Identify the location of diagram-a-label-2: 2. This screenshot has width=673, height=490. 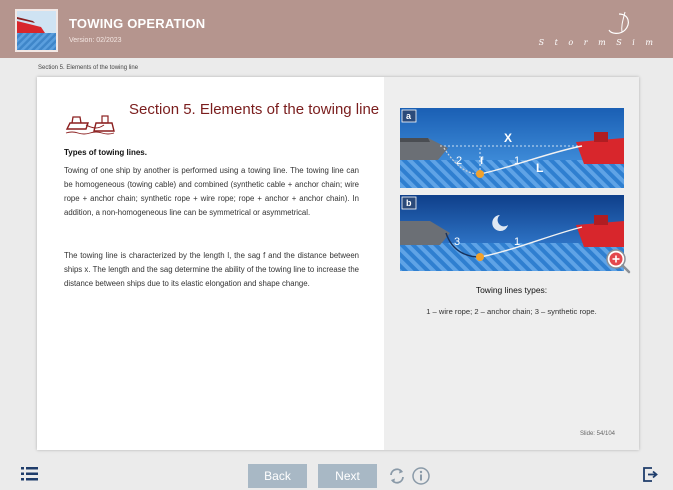
(459, 161).